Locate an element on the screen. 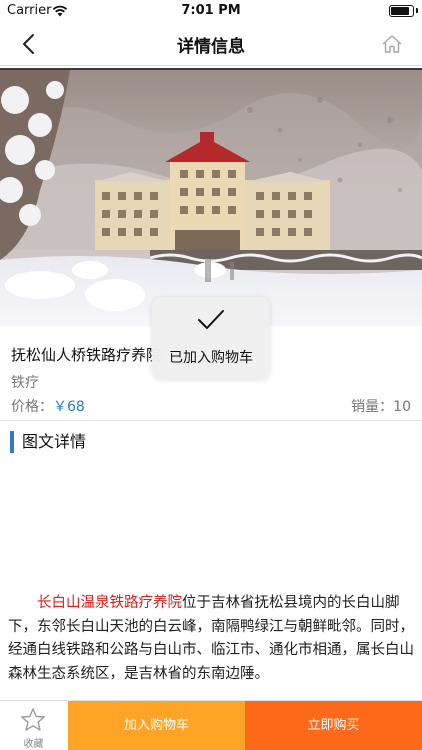  divider is located at coordinates (211, 420).